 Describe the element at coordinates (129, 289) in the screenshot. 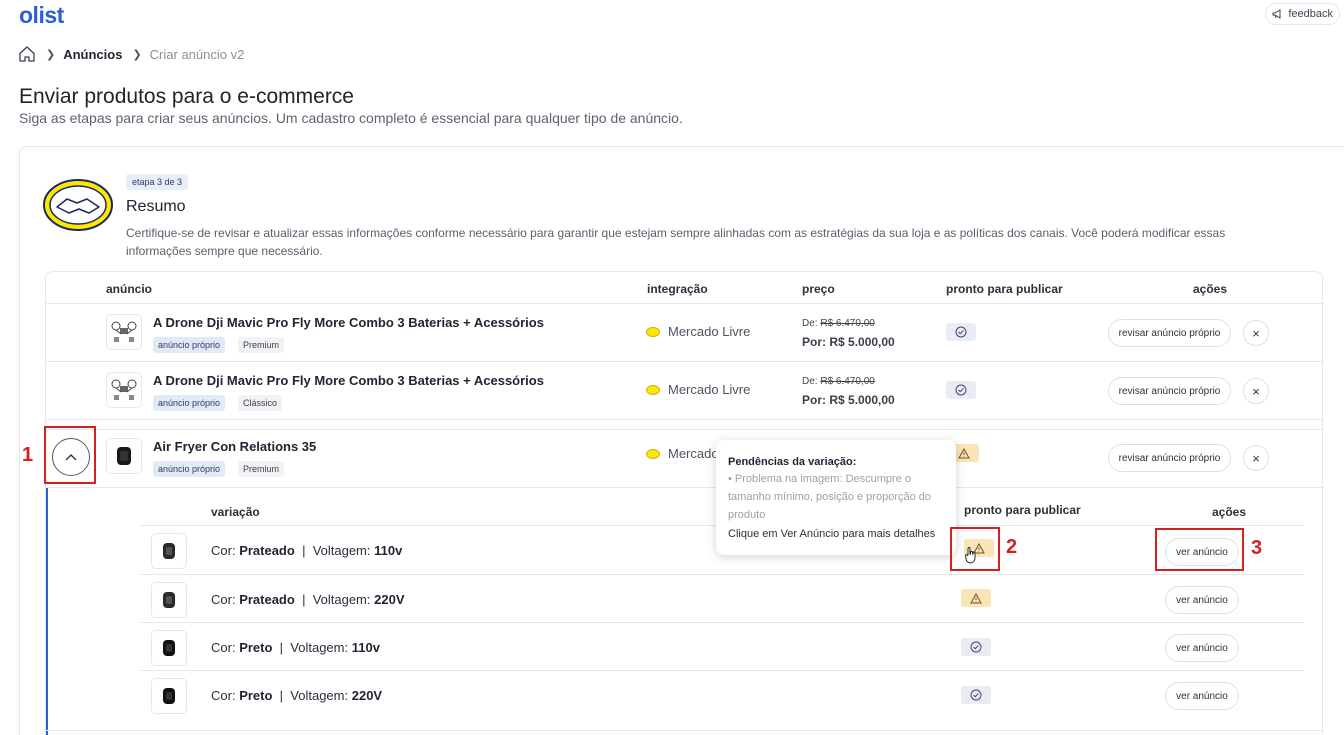

I see `header-anuncio: anúncio` at that location.